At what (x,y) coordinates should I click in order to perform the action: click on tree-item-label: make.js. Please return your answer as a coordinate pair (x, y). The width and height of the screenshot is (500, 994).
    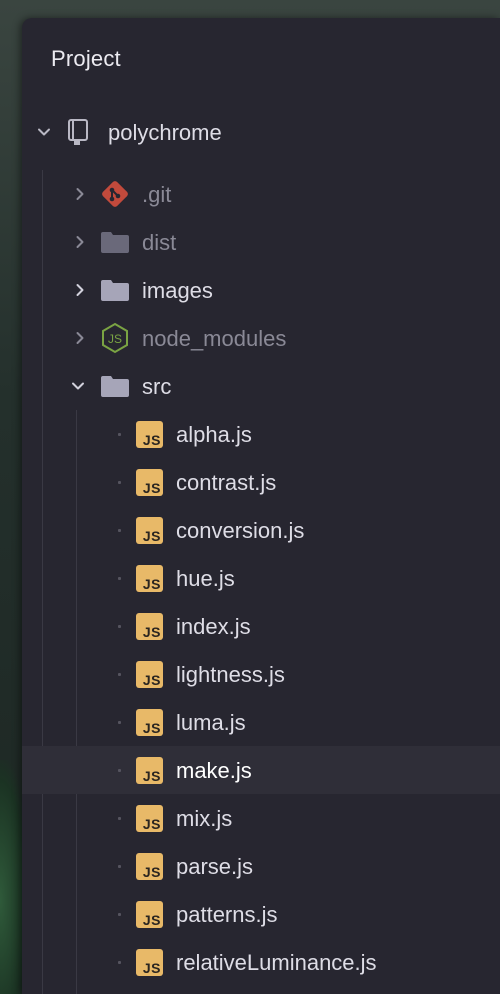
    Looking at the image, I should click on (214, 770).